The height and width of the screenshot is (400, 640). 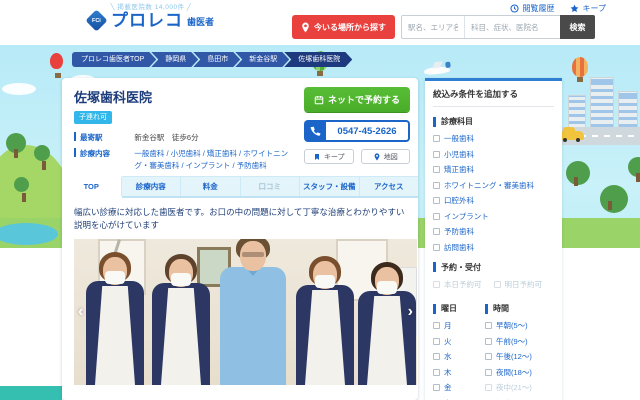 What do you see at coordinates (459, 341) in the screenshot?
I see `filter-day-tue: 火` at bounding box center [459, 341].